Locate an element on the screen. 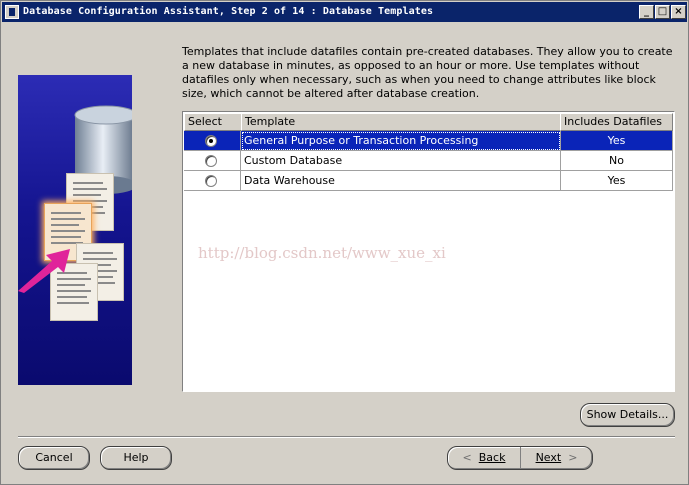  chevron-left-icon: < is located at coordinates (467, 457).